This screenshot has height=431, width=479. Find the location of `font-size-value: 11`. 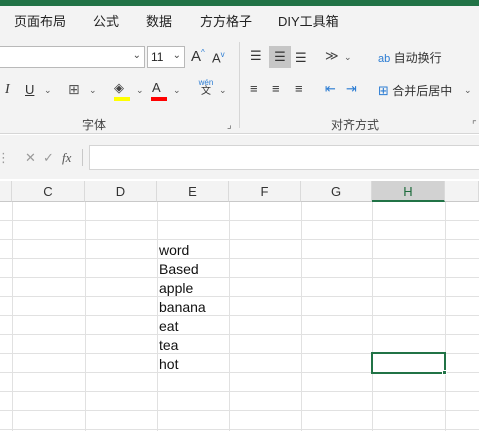

font-size-value: 11 is located at coordinates (157, 57).